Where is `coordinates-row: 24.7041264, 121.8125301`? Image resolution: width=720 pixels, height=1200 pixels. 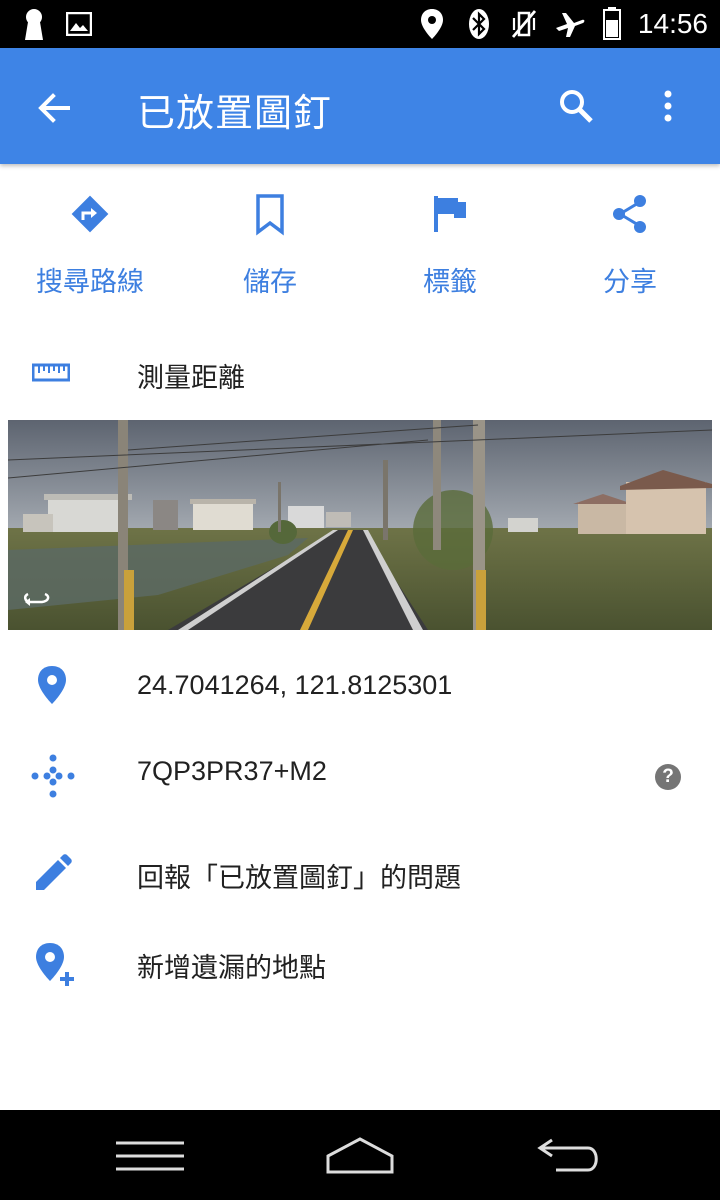 coordinates-row: 24.7041264, 121.8125301 is located at coordinates (360, 684).